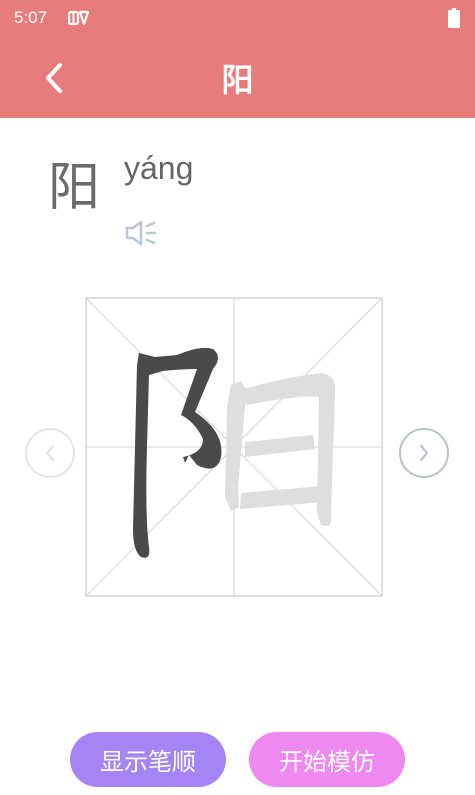  What do you see at coordinates (237, 19) in the screenshot?
I see `status-bar: 5:07` at bounding box center [237, 19].